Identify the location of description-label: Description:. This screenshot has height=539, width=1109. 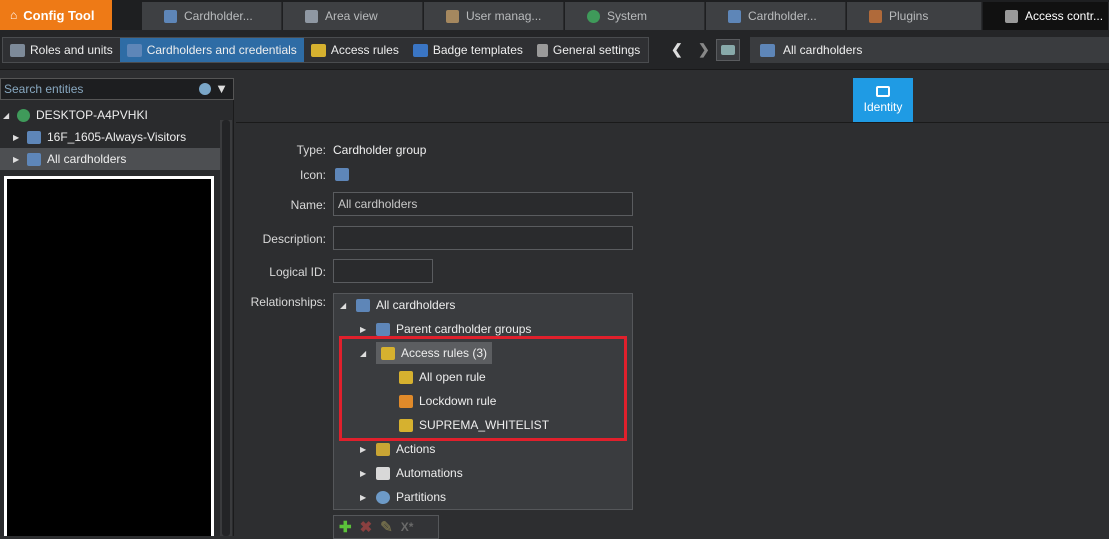
(294, 239).